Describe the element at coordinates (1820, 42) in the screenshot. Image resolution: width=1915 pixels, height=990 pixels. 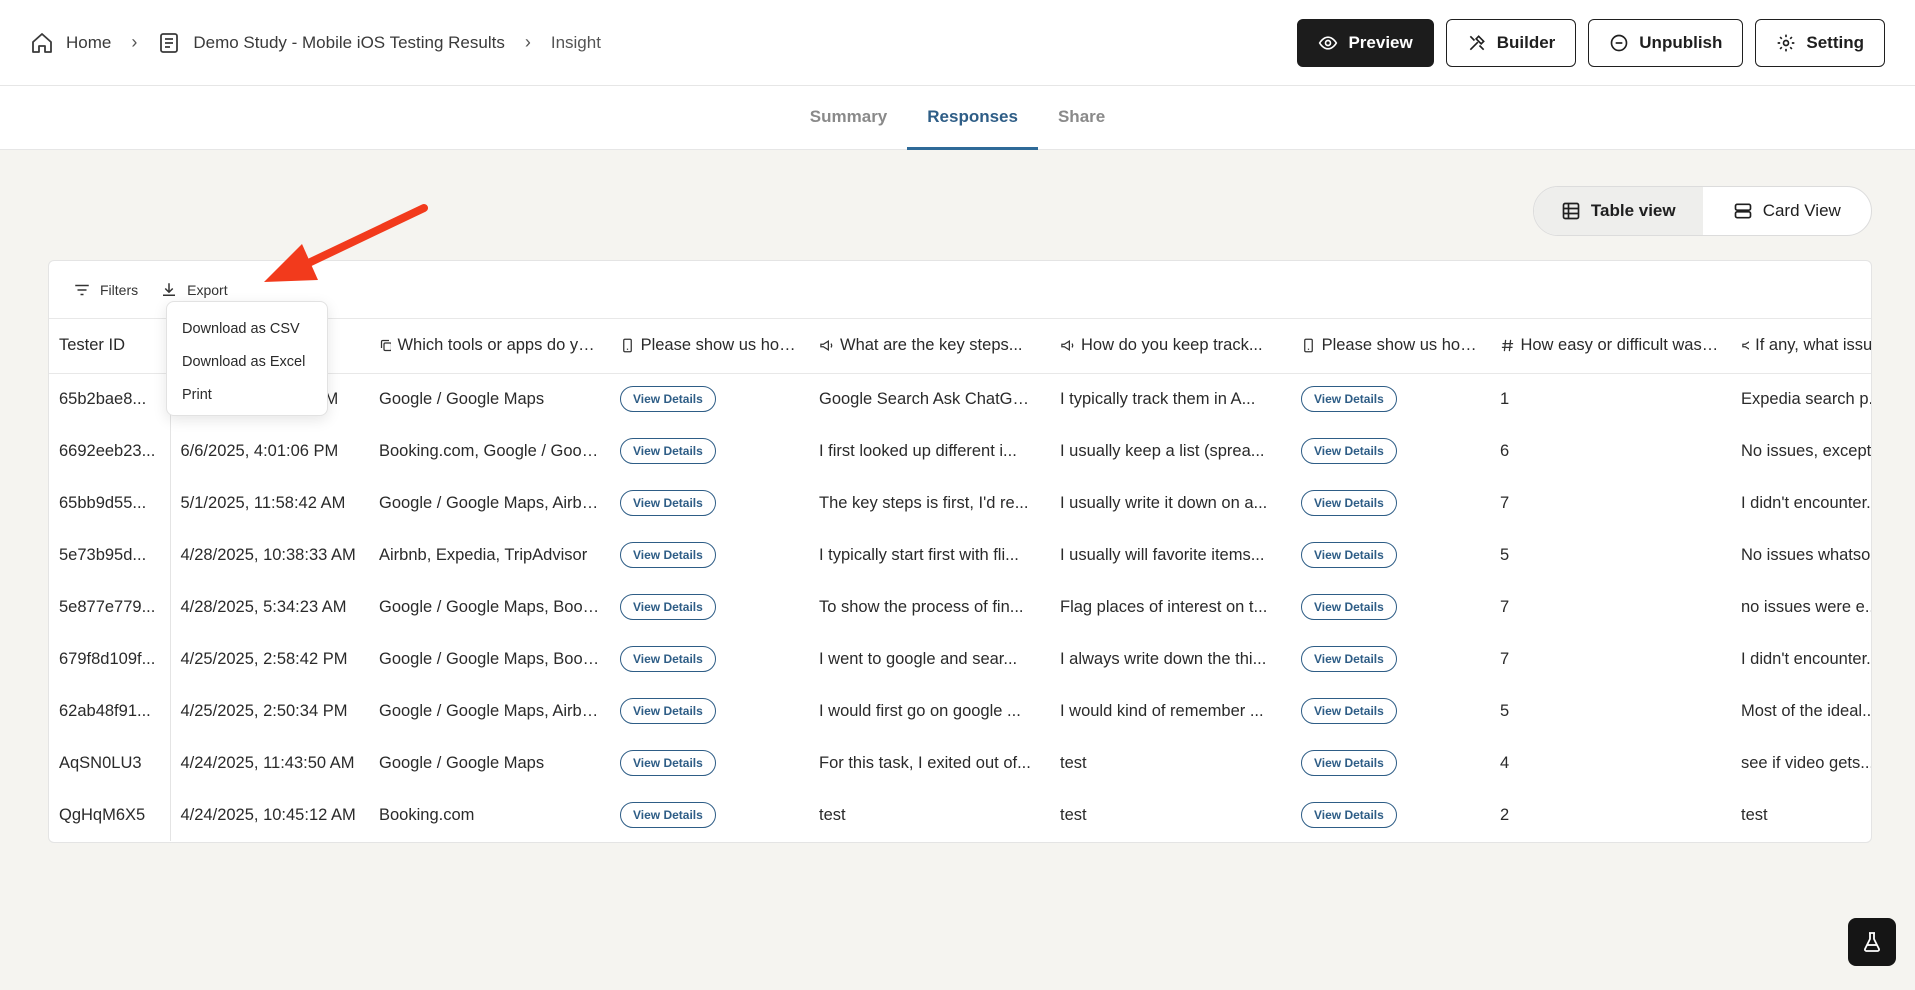
I see `setting-button: Setting` at that location.